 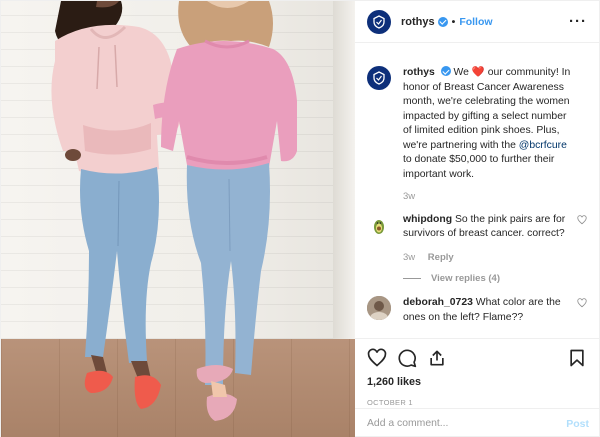 I want to click on caption-meta: 3w, so click(x=488, y=197).